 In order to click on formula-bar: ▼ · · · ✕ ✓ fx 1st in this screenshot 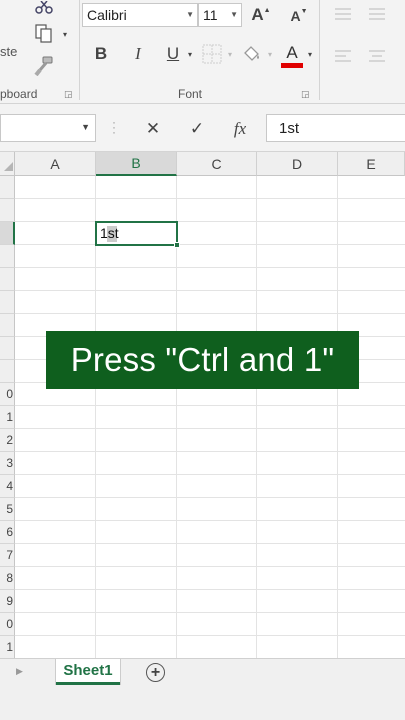, I will do `click(202, 128)`.